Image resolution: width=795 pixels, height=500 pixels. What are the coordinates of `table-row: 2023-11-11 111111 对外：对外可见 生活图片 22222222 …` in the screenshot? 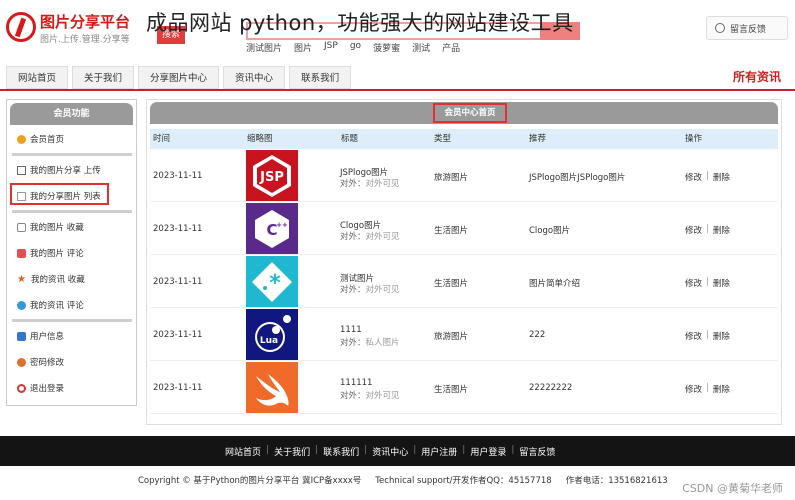 It's located at (464, 387).